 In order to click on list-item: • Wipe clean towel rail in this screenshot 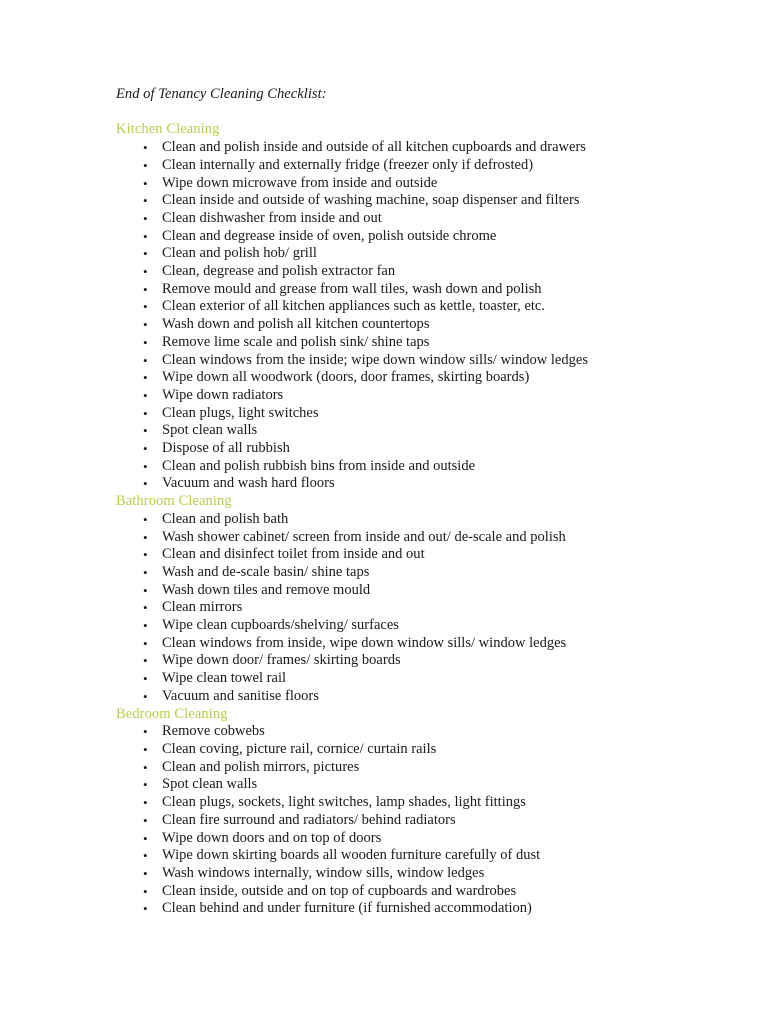, I will do `click(396, 679)`.